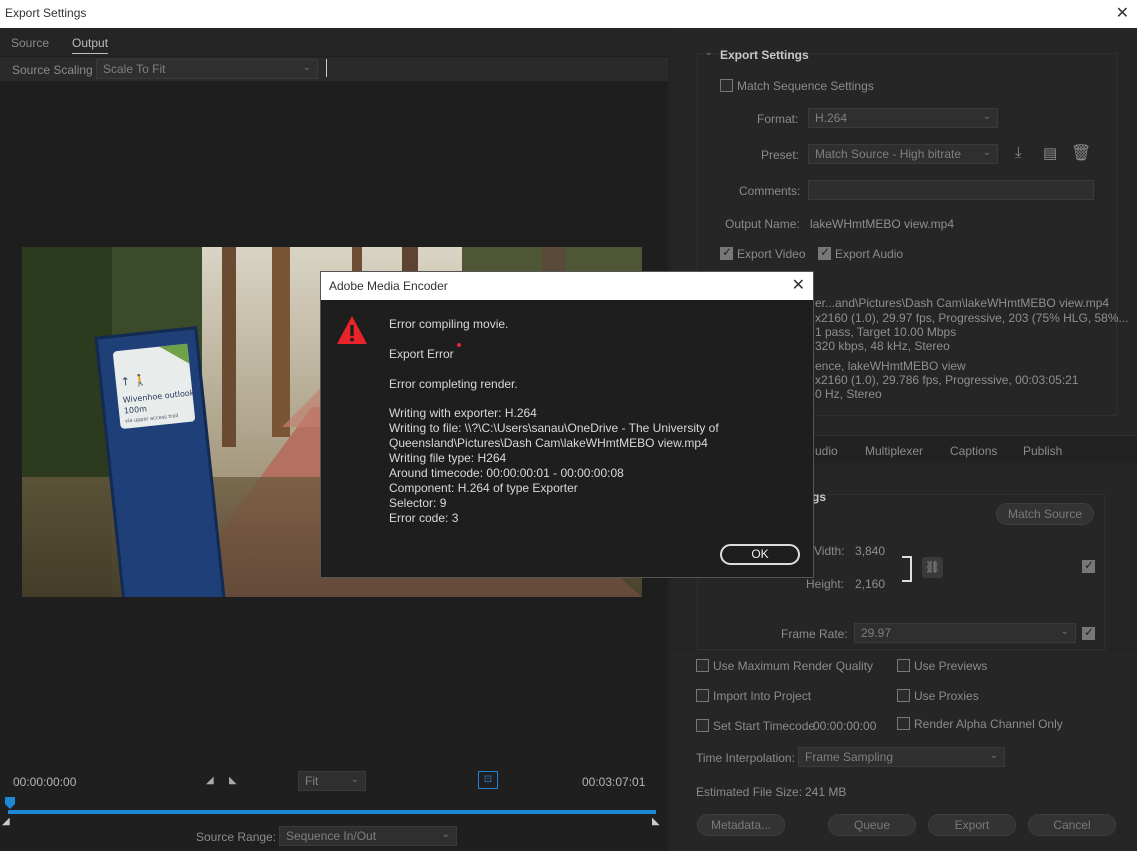 The image size is (1137, 851). I want to click on collapse-chevron-icon: ⌄, so click(709, 52).